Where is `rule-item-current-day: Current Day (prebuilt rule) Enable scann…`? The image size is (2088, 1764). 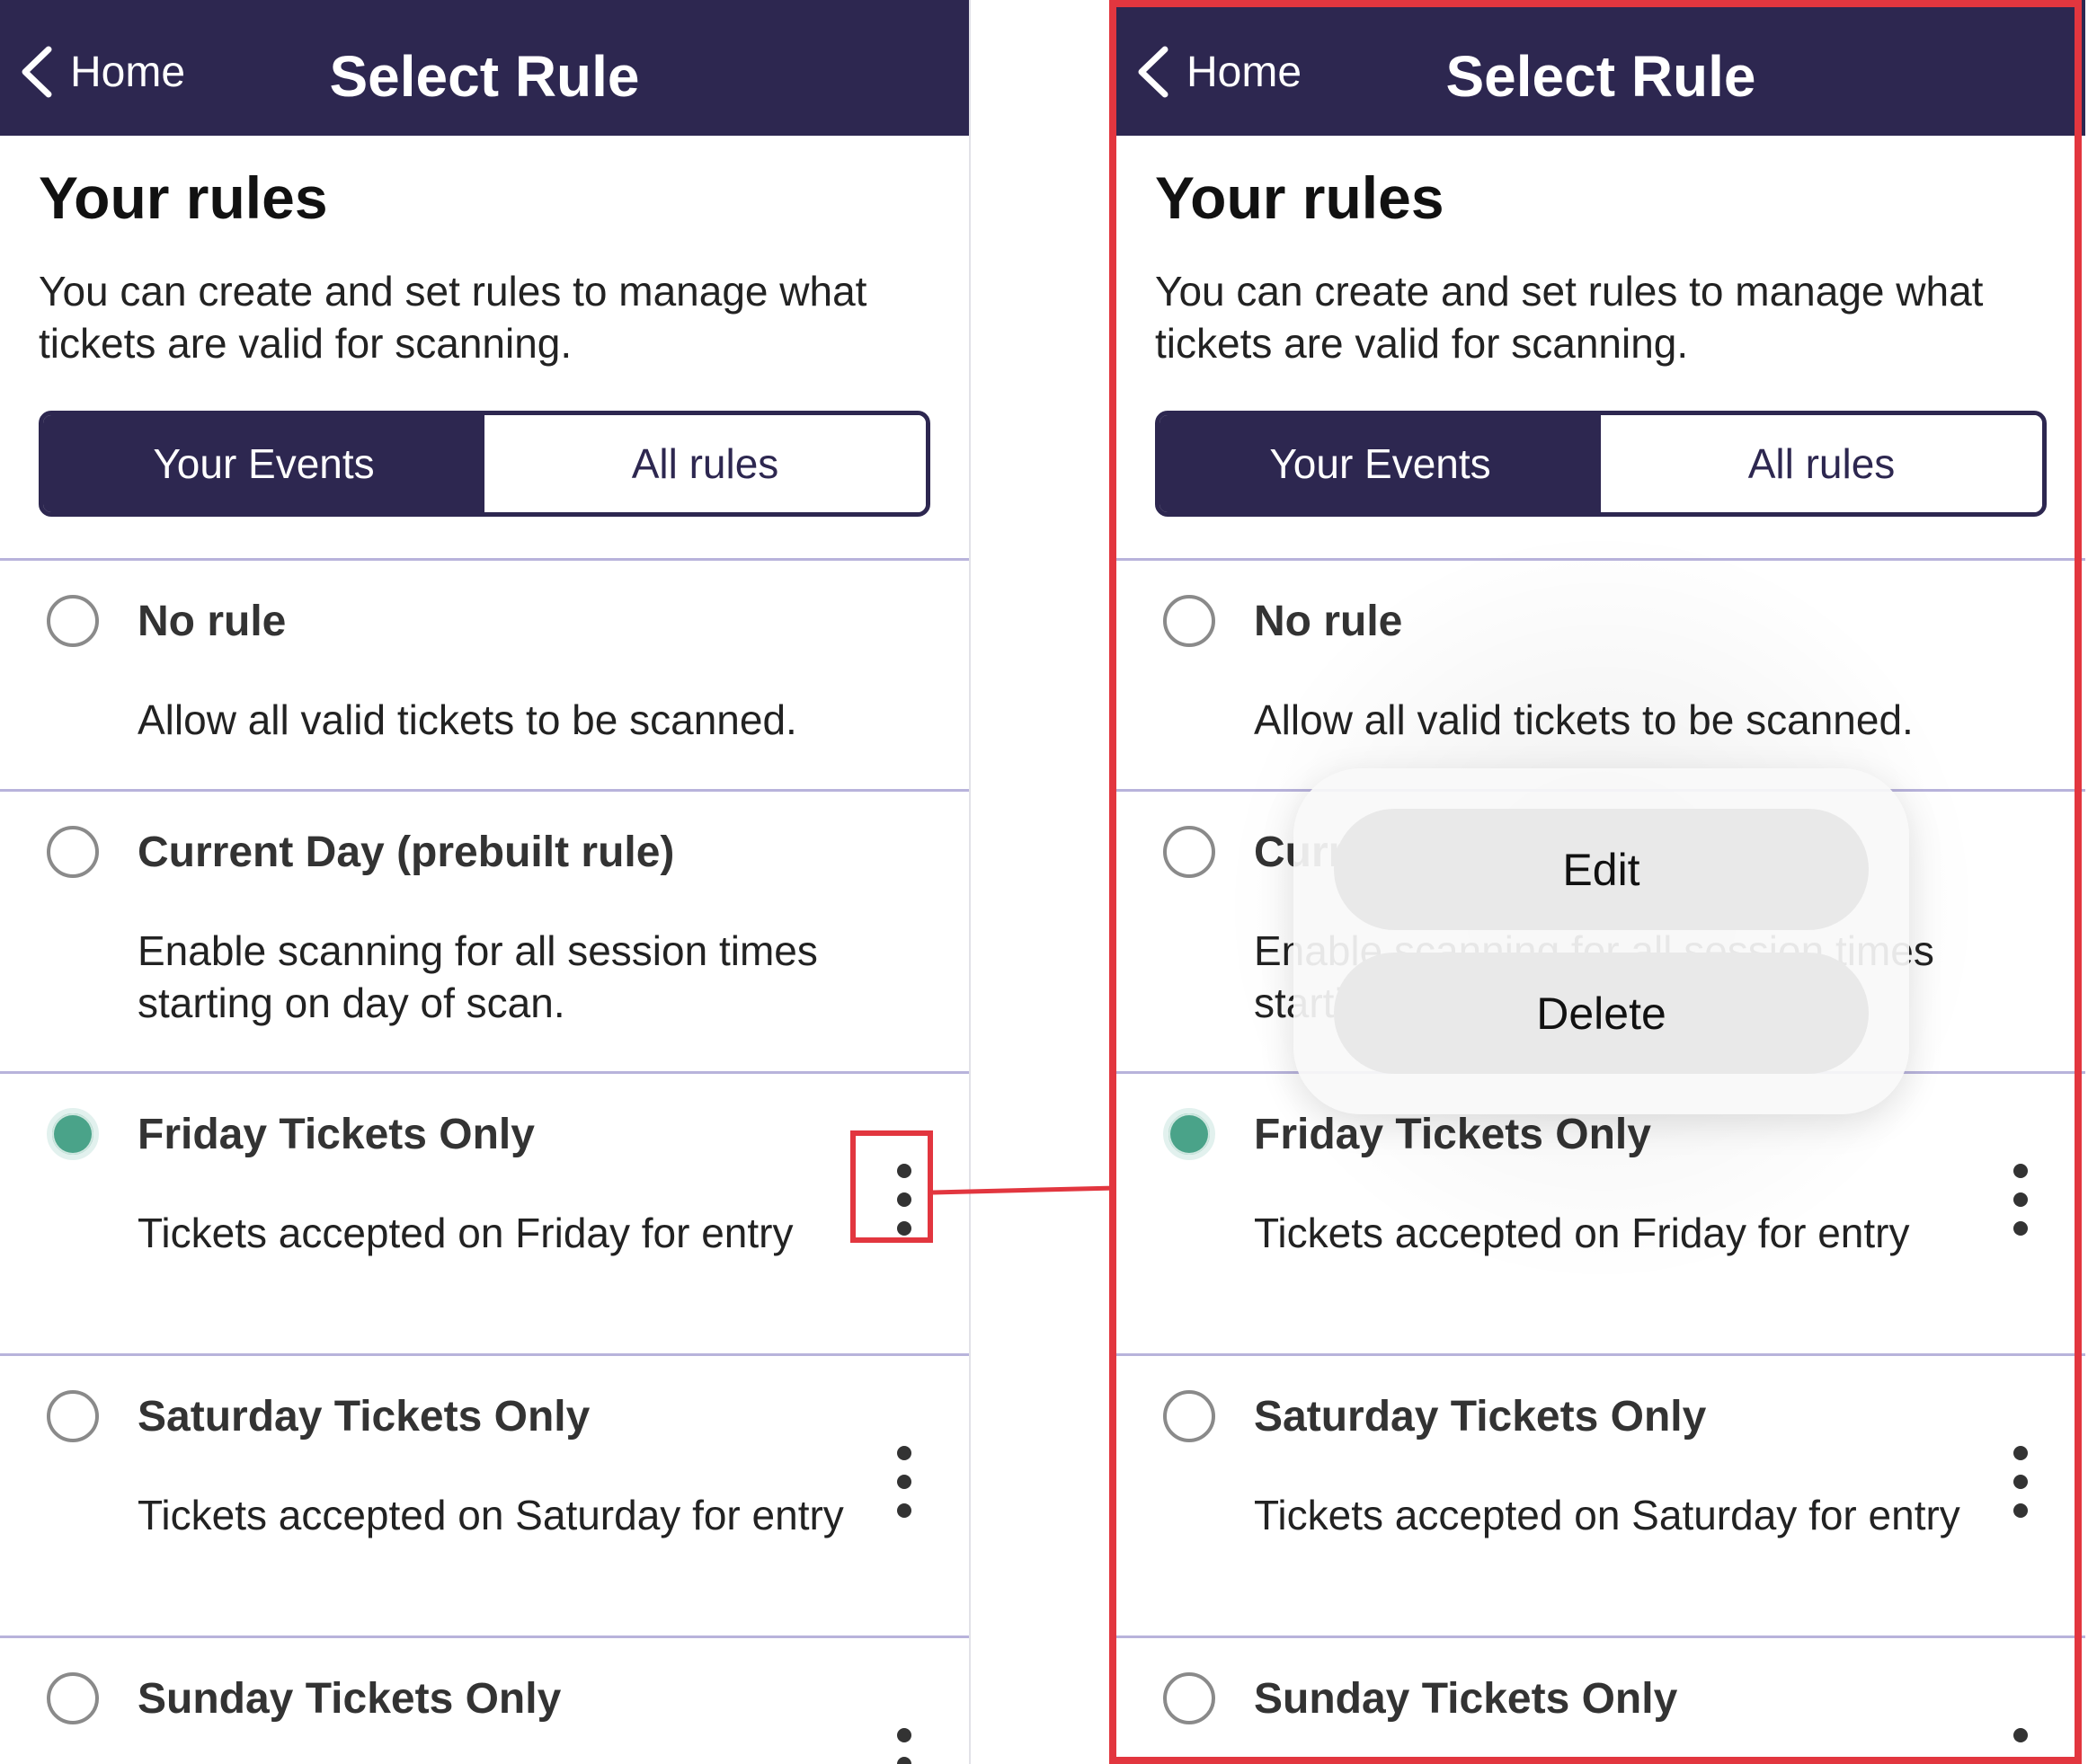 rule-item-current-day: Current Day (prebuilt rule) Enable scann… is located at coordinates (484, 930).